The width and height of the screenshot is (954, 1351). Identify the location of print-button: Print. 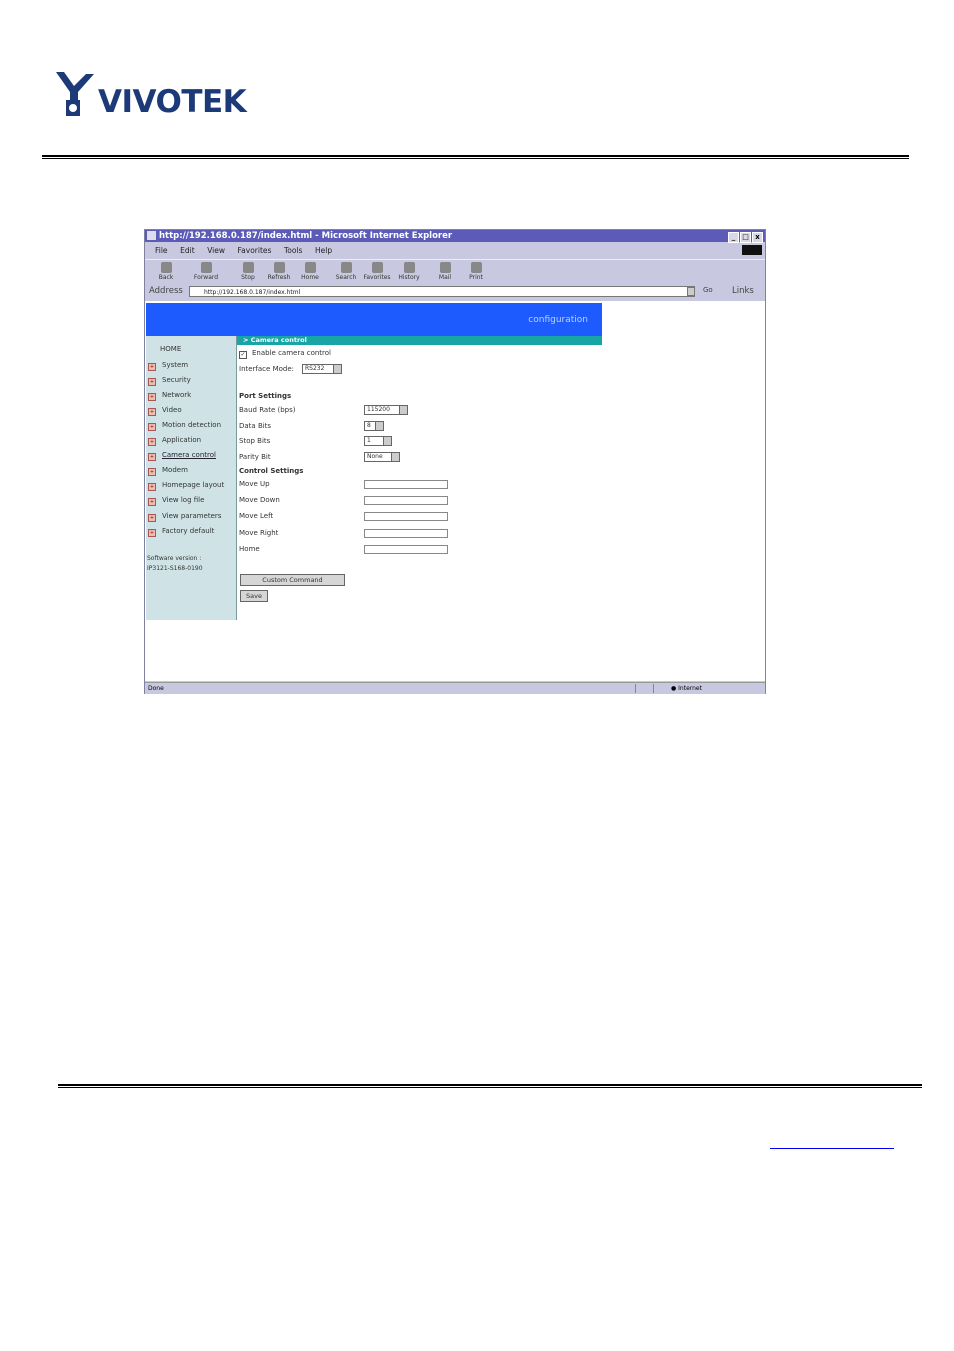
(476, 271).